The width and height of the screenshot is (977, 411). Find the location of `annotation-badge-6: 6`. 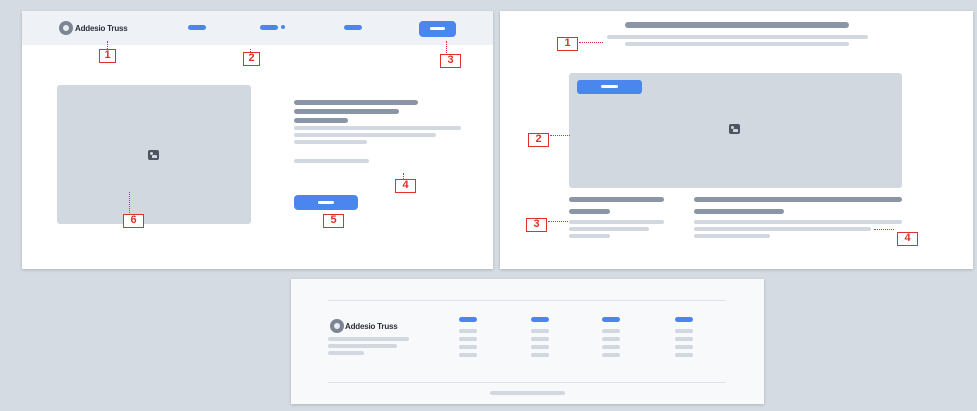

annotation-badge-6: 6 is located at coordinates (133, 221).